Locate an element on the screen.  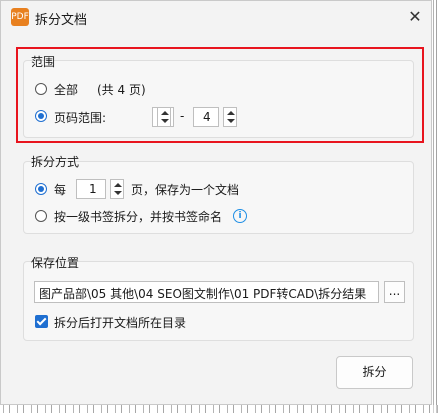
title-bar: PDF 拆分文档 ✕ is located at coordinates (216, 17).